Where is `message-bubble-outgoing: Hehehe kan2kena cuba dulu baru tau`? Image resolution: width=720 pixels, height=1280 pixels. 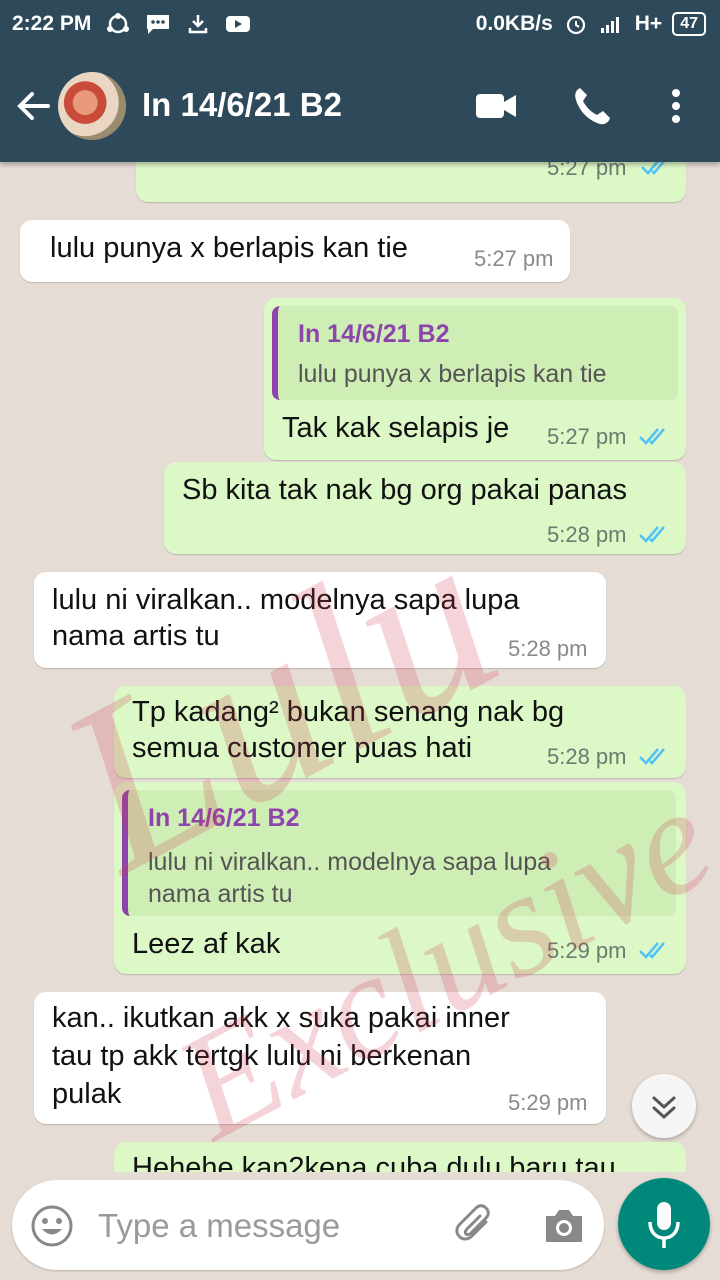
message-bubble-outgoing: Hehehe kan2kena cuba dulu baru tau is located at coordinates (400, 1157).